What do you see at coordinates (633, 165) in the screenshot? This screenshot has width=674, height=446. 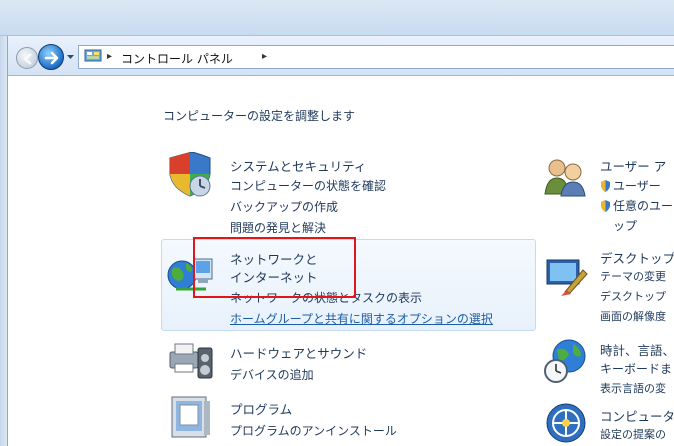 I see `category-title-user-accounts: ユーザー ア` at bounding box center [633, 165].